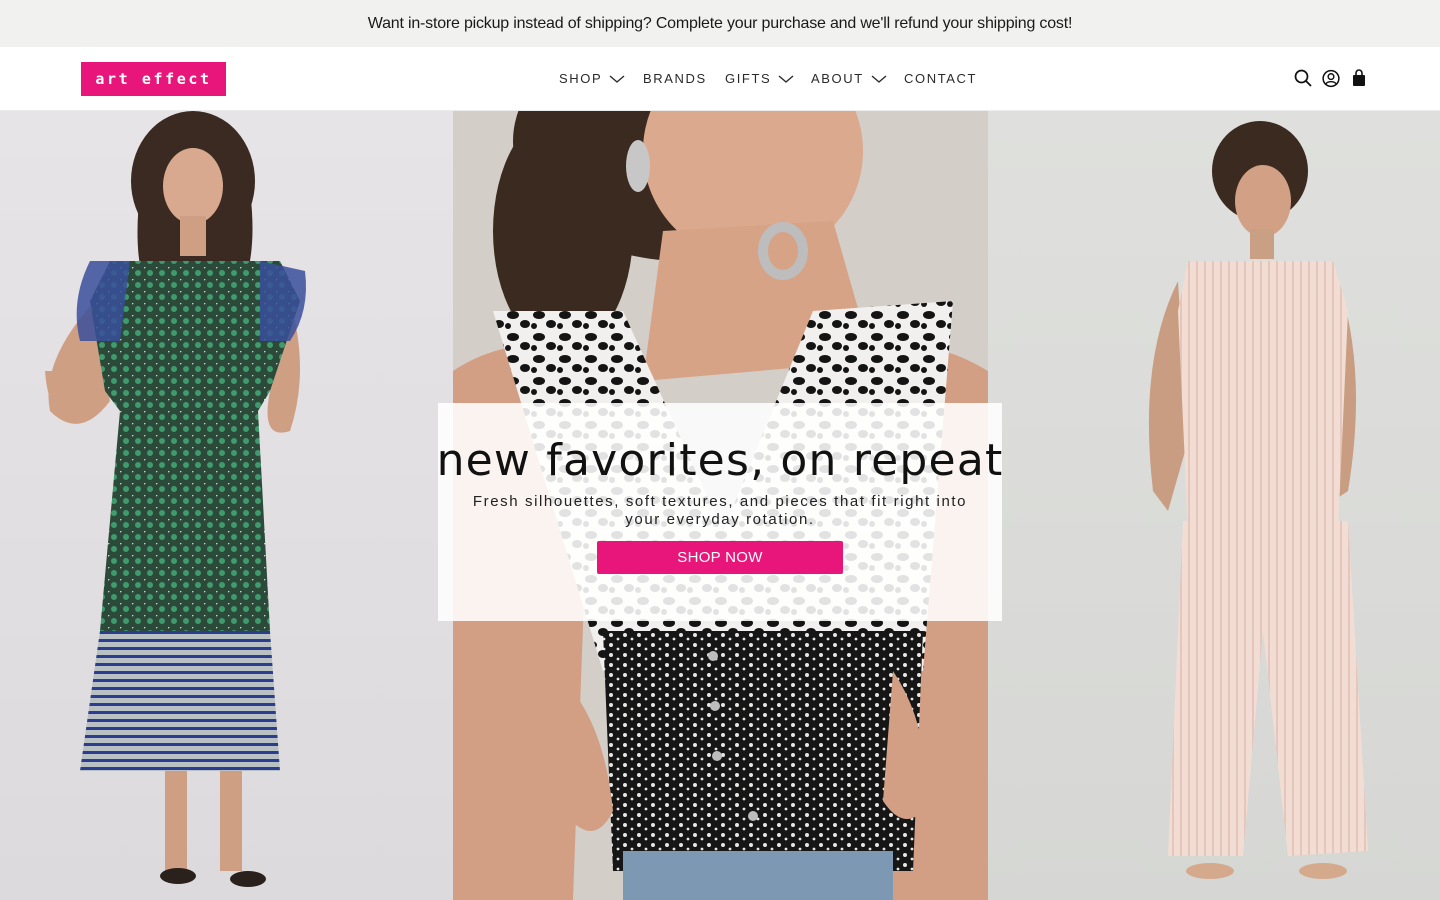 Image resolution: width=1440 pixels, height=900 pixels. I want to click on nav-item-contact: CONTACT, so click(940, 78).